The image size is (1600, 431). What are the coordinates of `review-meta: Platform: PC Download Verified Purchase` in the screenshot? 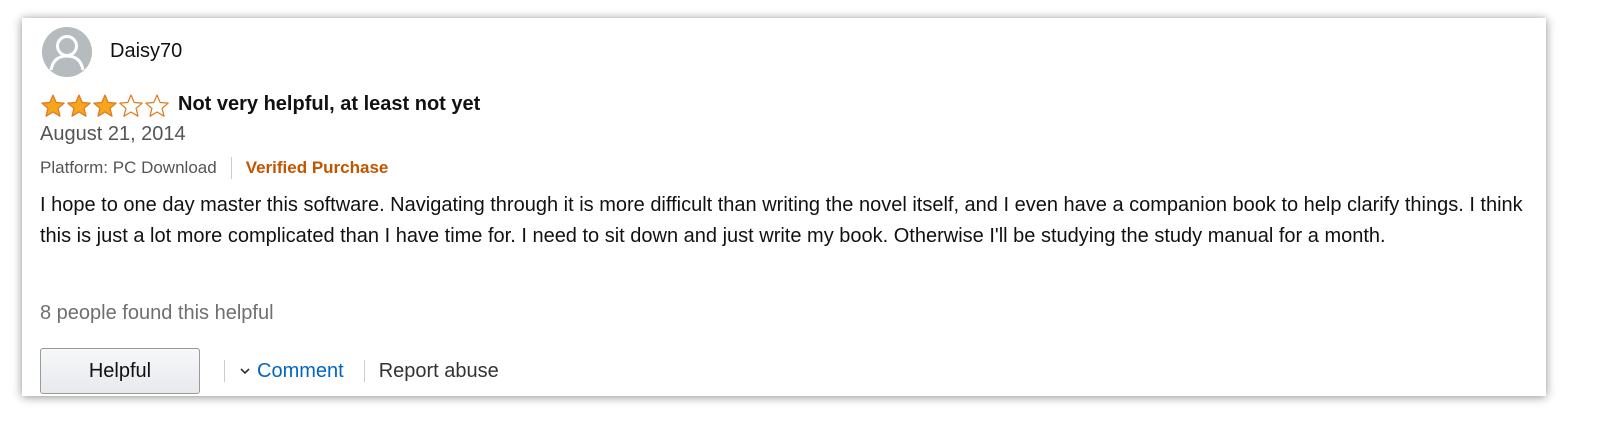 It's located at (214, 168).